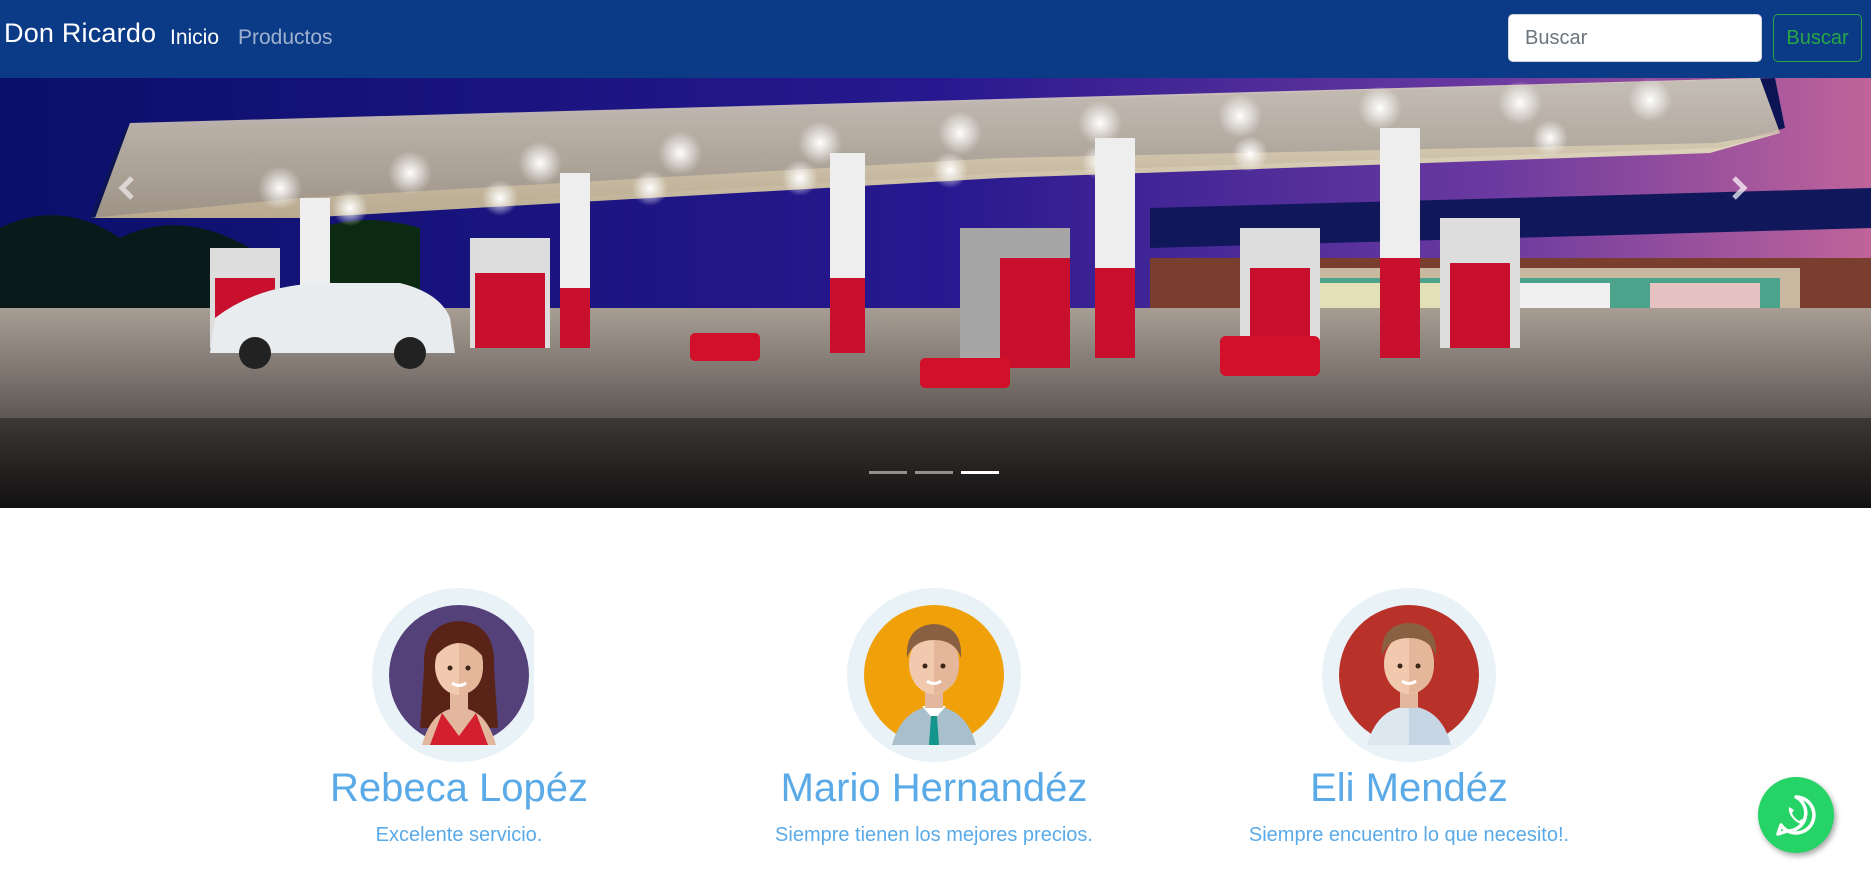 Image resolution: width=1871 pixels, height=895 pixels. Describe the element at coordinates (1409, 788) in the screenshot. I see `testimonial-name: Eli Mendéz` at that location.